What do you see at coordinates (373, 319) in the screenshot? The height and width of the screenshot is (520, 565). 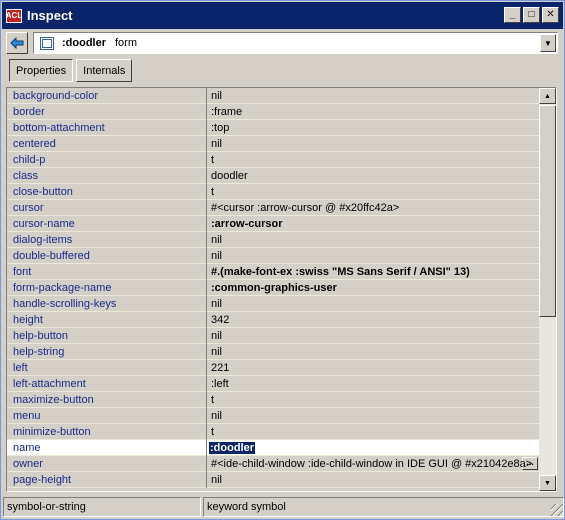 I see `property-value: 342` at bounding box center [373, 319].